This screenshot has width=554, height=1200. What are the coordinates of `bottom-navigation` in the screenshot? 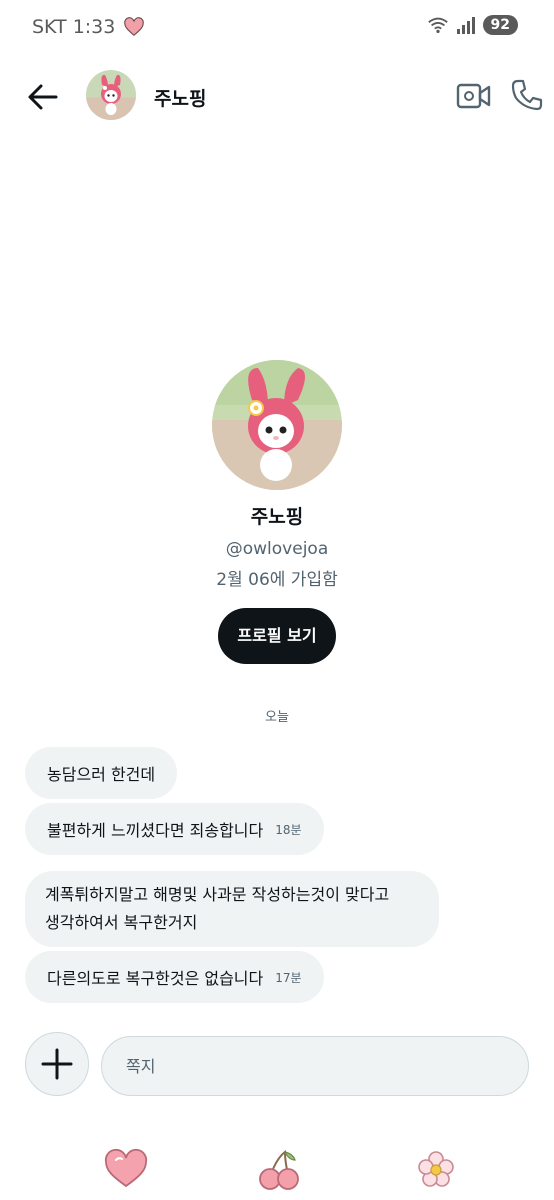 It's located at (277, 1172).